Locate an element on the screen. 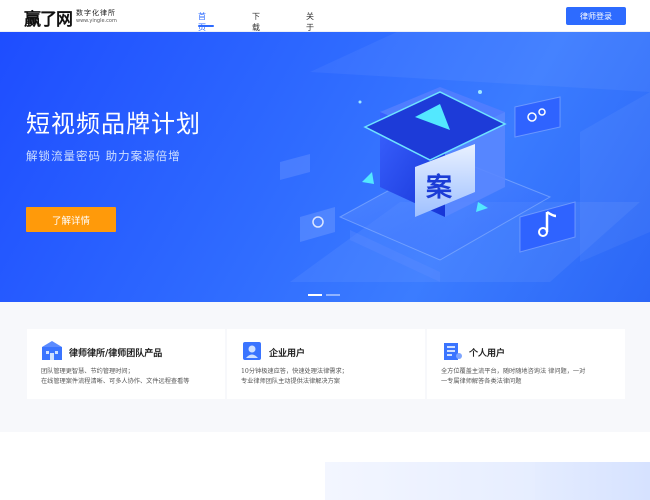 The height and width of the screenshot is (500, 650). section-decoration is located at coordinates (592, 481).